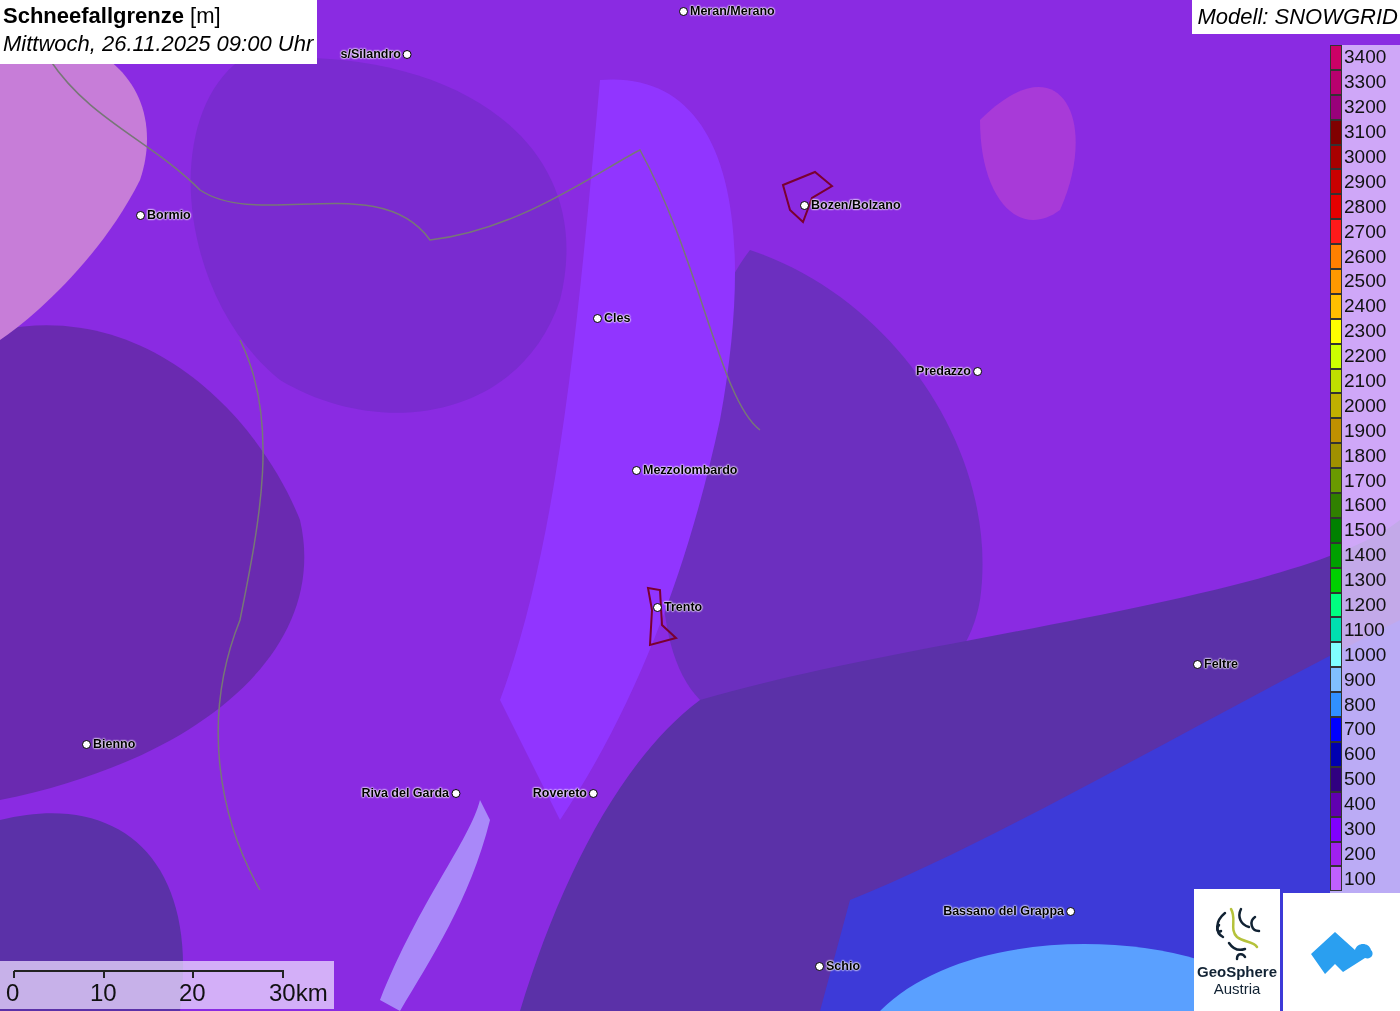 This screenshot has height=1011, width=1400. Describe the element at coordinates (1365, 555) in the screenshot. I see `legend-label: 1400` at that location.